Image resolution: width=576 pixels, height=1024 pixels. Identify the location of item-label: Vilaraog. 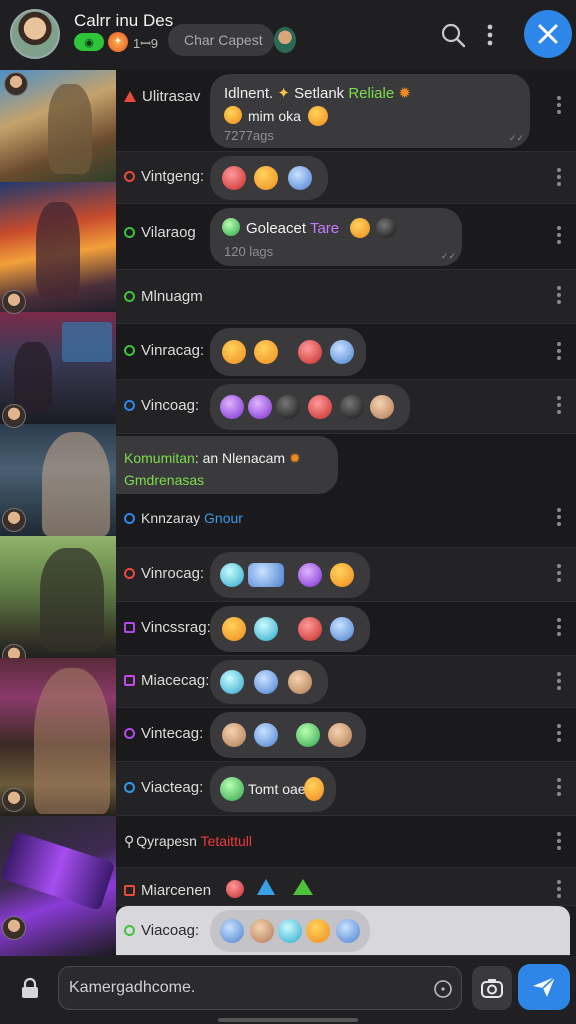
(168, 232).